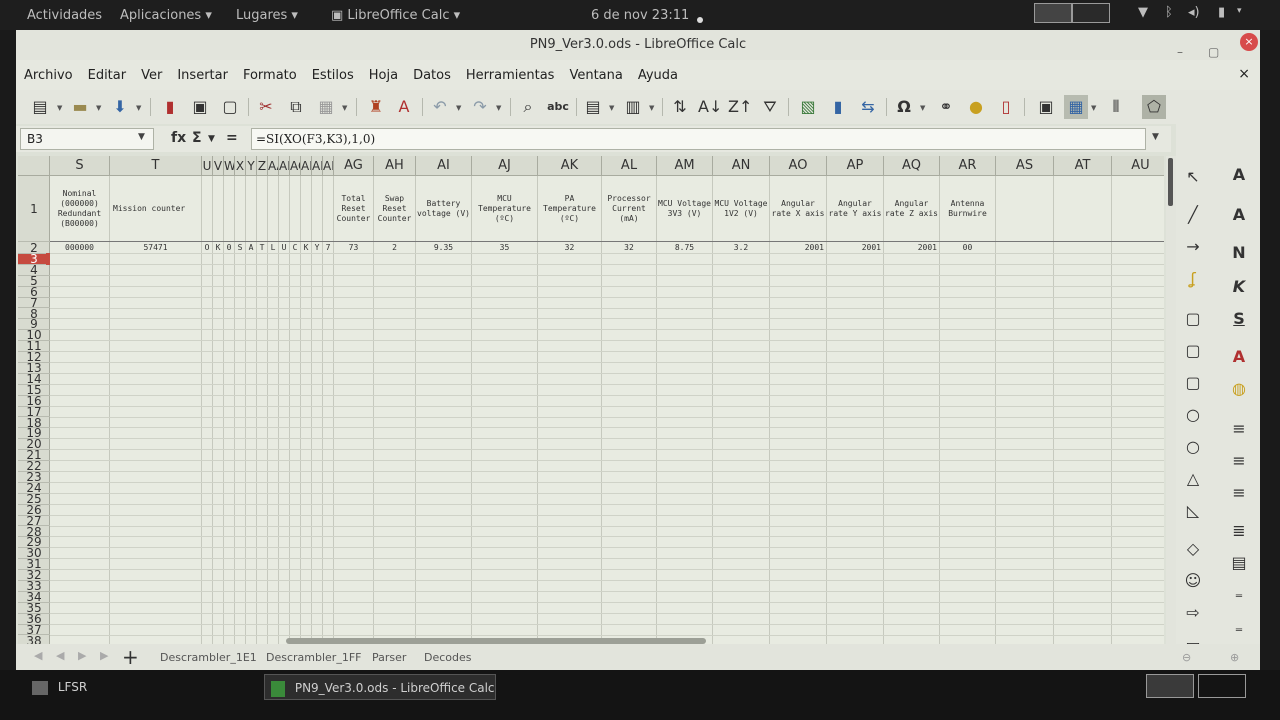 This screenshot has height=720, width=1280. What do you see at coordinates (1193, 415) in the screenshot?
I see `ellipse-icon: ○` at bounding box center [1193, 415].